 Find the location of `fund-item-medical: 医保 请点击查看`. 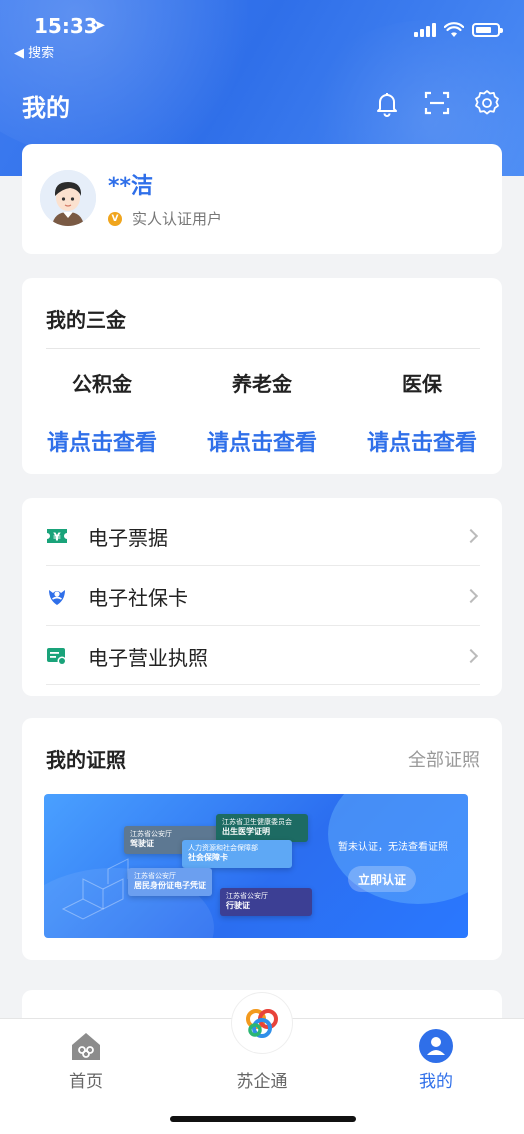

fund-item-medical: 医保 请点击查看 is located at coordinates (422, 412).